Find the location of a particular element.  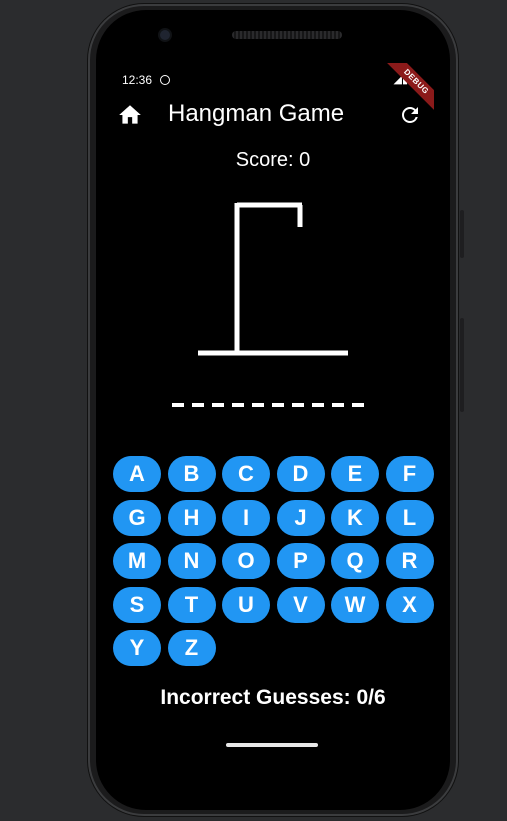

key-y-button: Y is located at coordinates (137, 648).